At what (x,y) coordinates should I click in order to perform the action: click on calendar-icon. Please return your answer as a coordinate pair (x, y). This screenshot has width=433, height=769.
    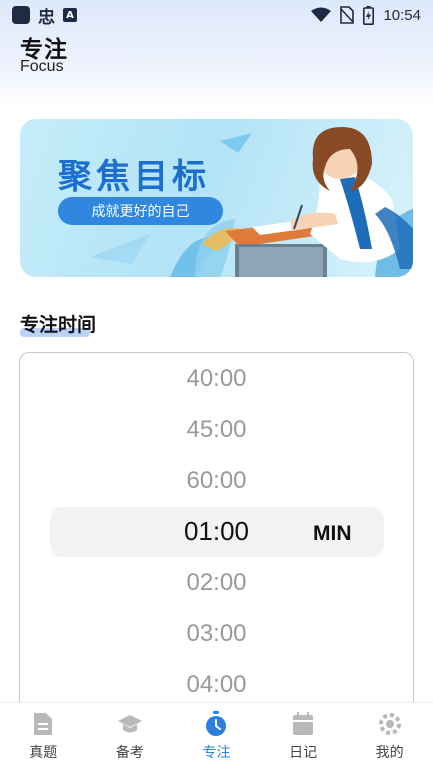
    Looking at the image, I should click on (303, 724).